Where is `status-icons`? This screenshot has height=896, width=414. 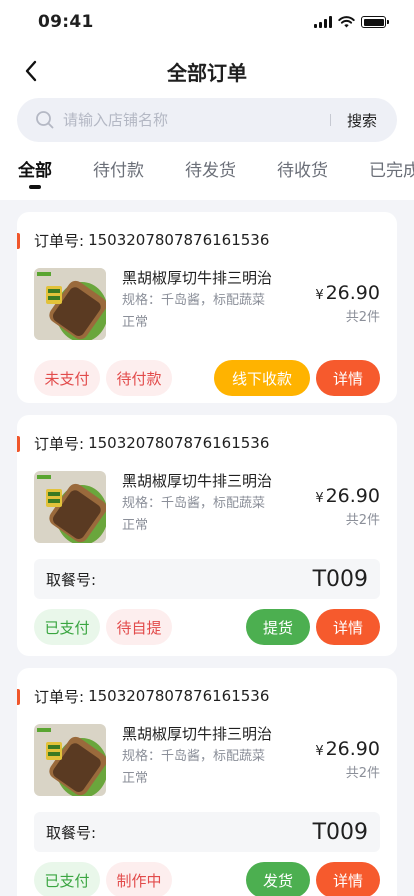 status-icons is located at coordinates (351, 22).